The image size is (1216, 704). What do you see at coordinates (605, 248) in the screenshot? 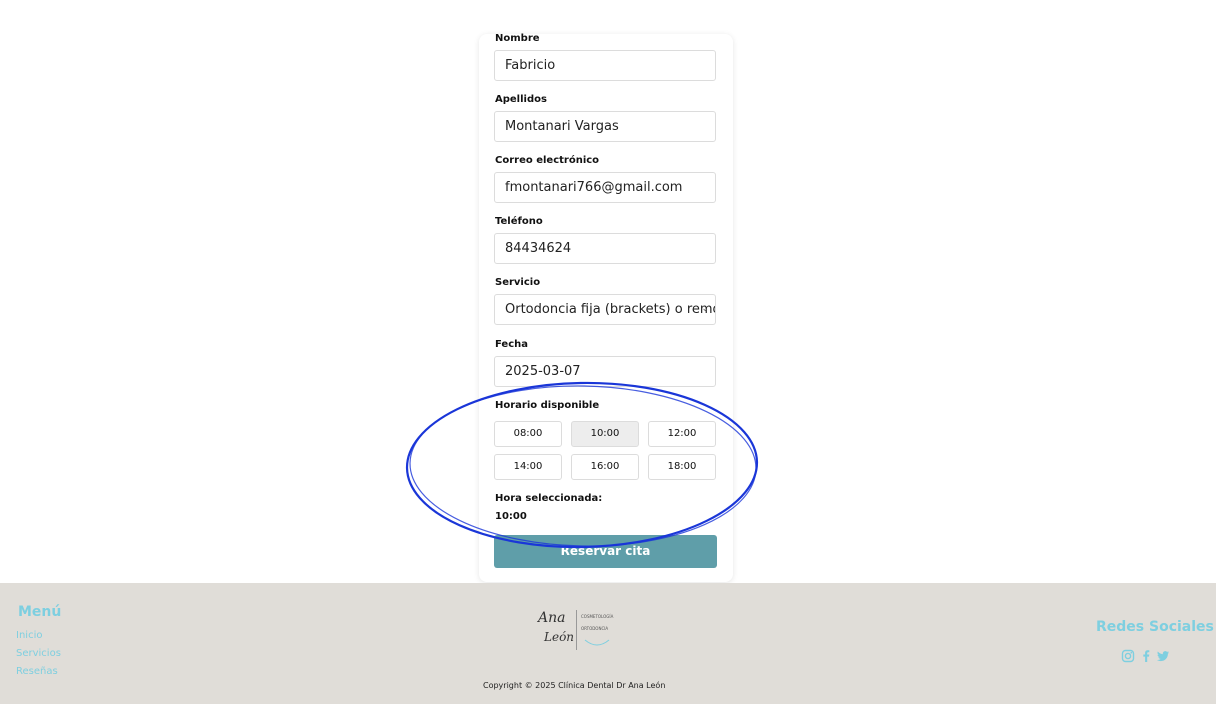
I see `phone-field: 84434624` at bounding box center [605, 248].